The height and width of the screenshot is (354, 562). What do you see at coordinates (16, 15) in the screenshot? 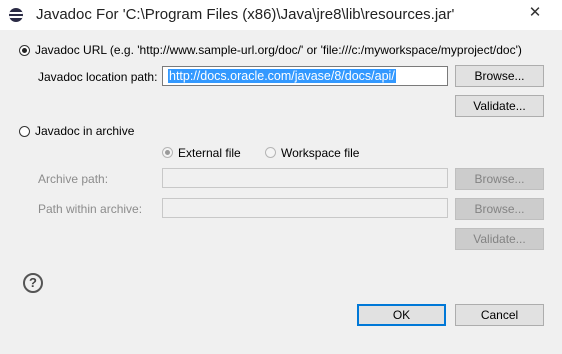
I see `eclipse-icon` at bounding box center [16, 15].